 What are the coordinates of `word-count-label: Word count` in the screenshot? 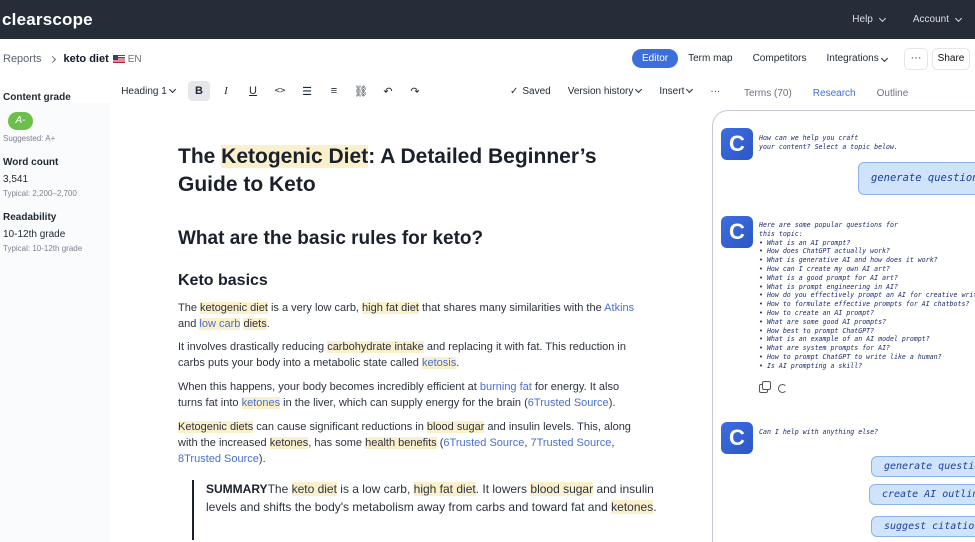 It's located at (31, 162).